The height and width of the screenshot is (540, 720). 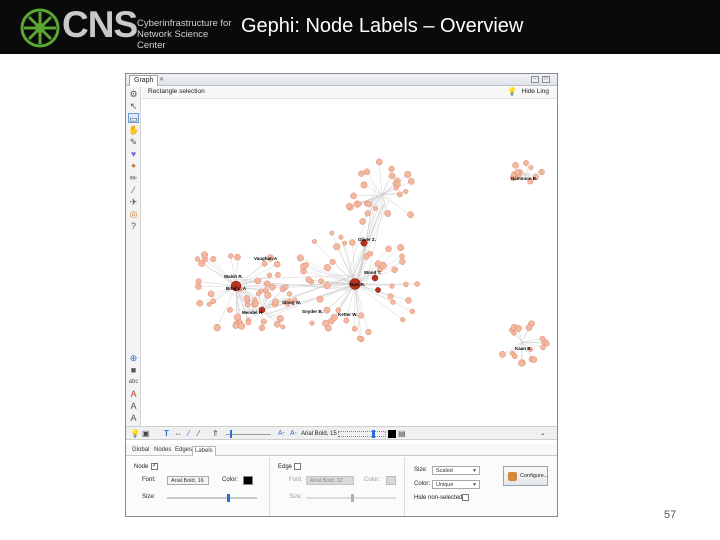 What do you see at coordinates (166, 434) in the screenshot?
I see `show-labels-icon: T` at bounding box center [166, 434].